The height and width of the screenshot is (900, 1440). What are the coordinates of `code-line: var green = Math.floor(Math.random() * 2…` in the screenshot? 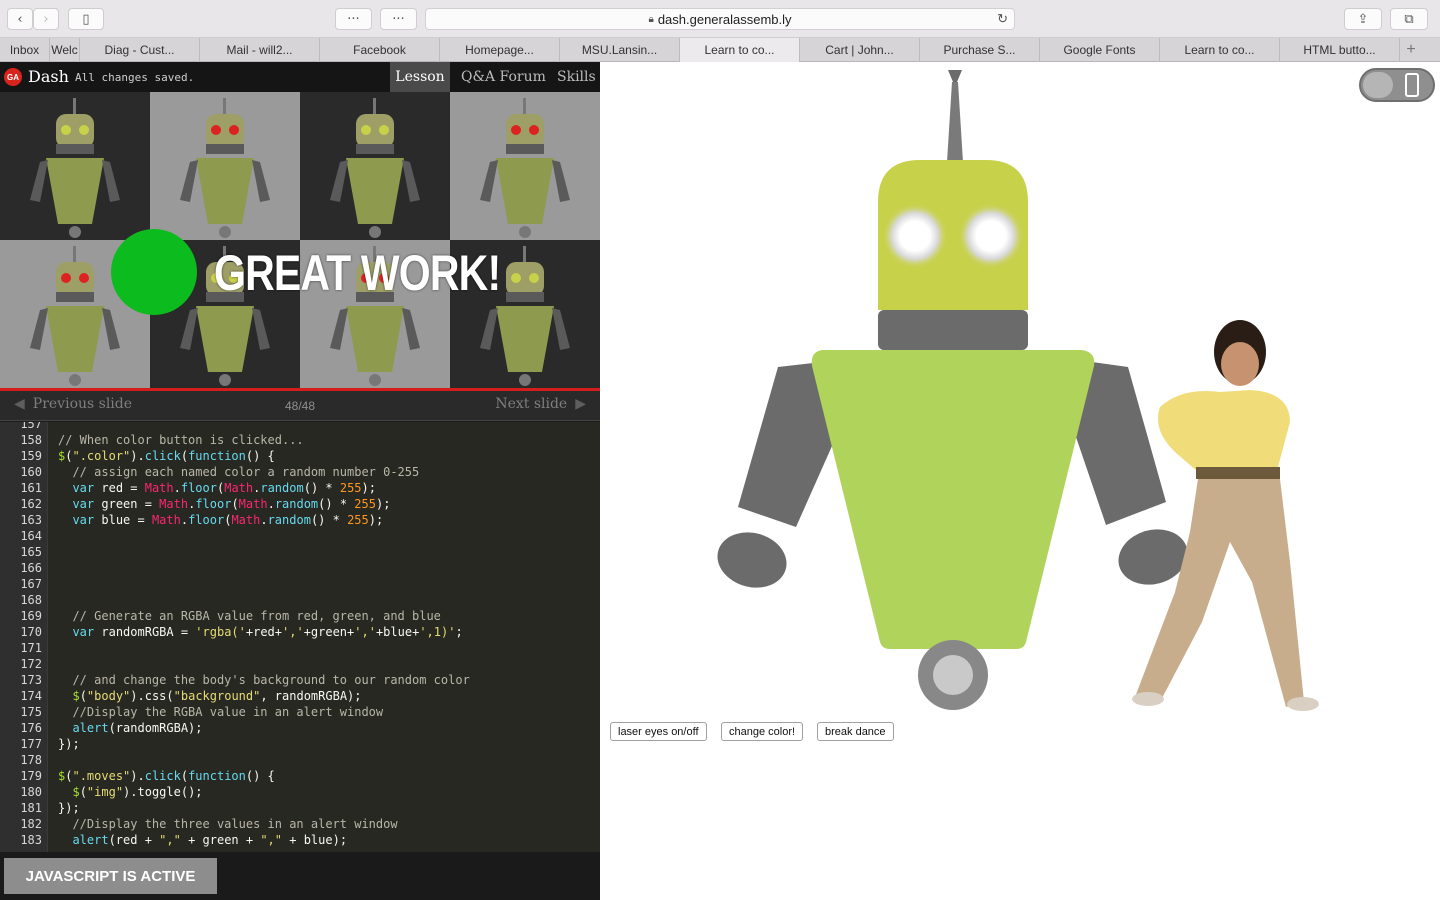 It's located at (224, 504).